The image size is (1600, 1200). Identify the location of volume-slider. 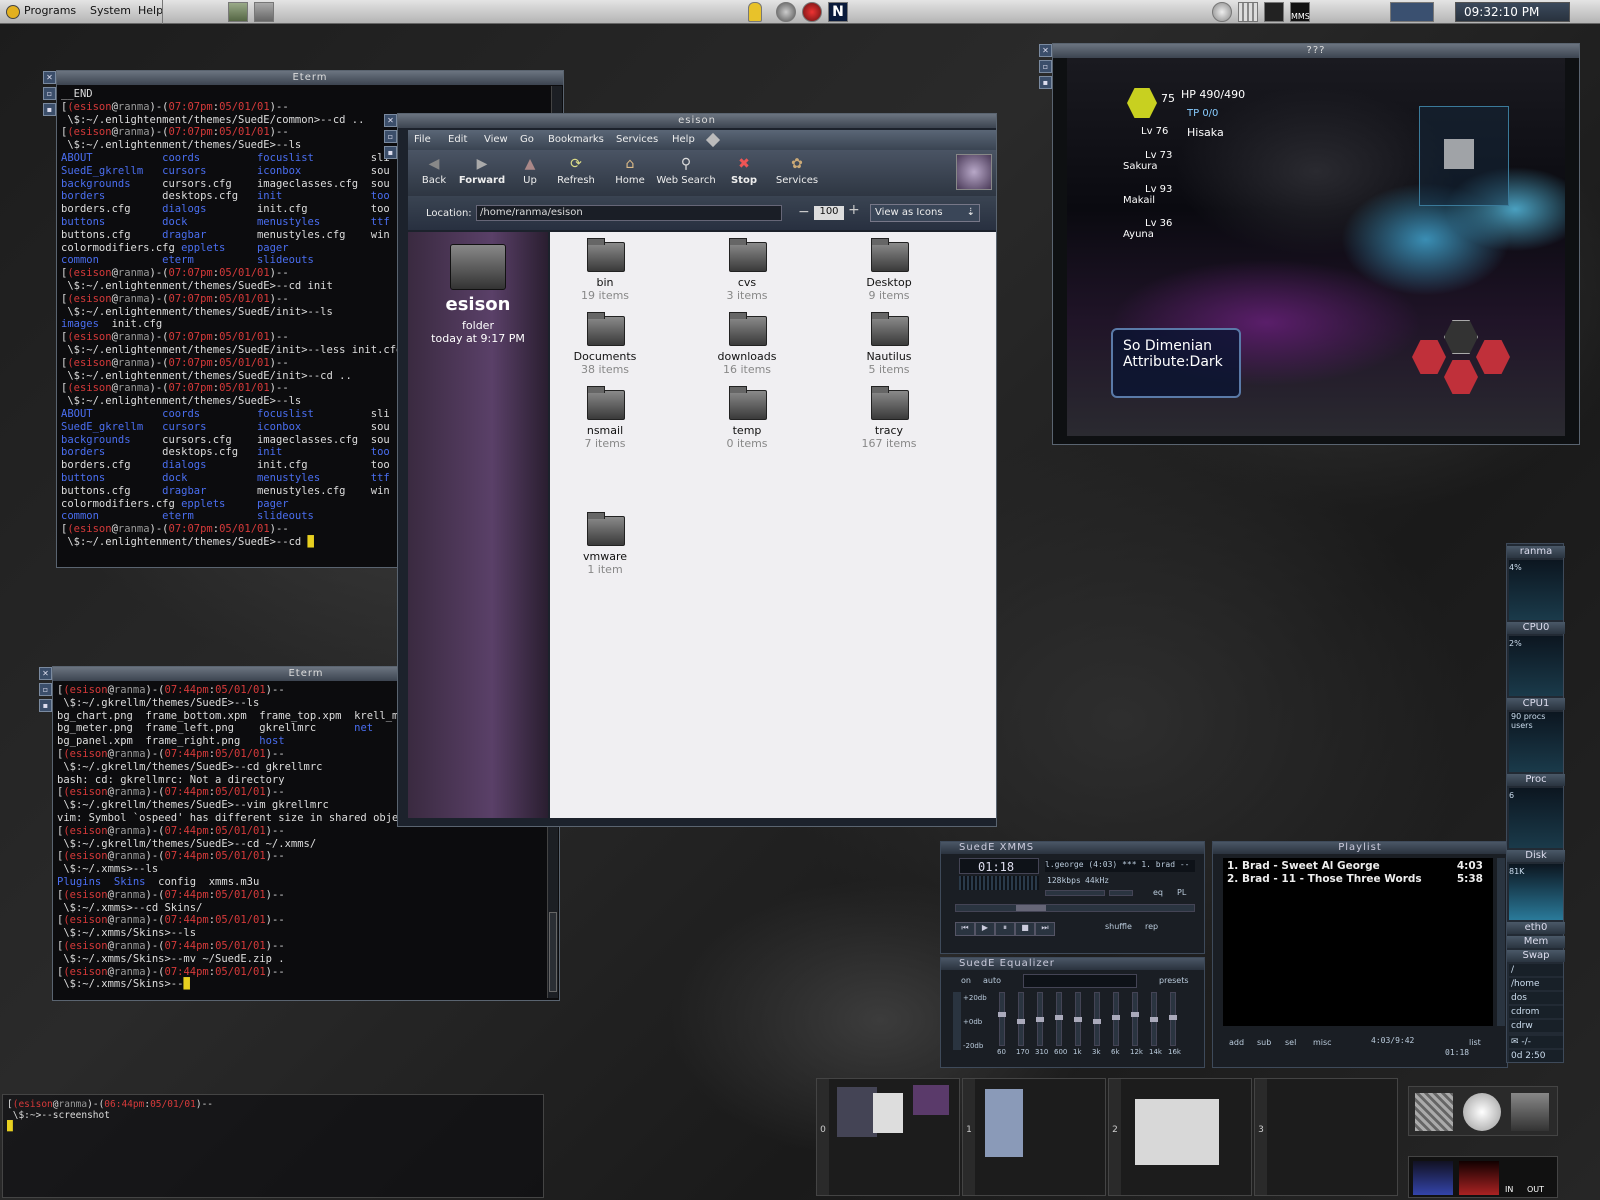
(1075, 893).